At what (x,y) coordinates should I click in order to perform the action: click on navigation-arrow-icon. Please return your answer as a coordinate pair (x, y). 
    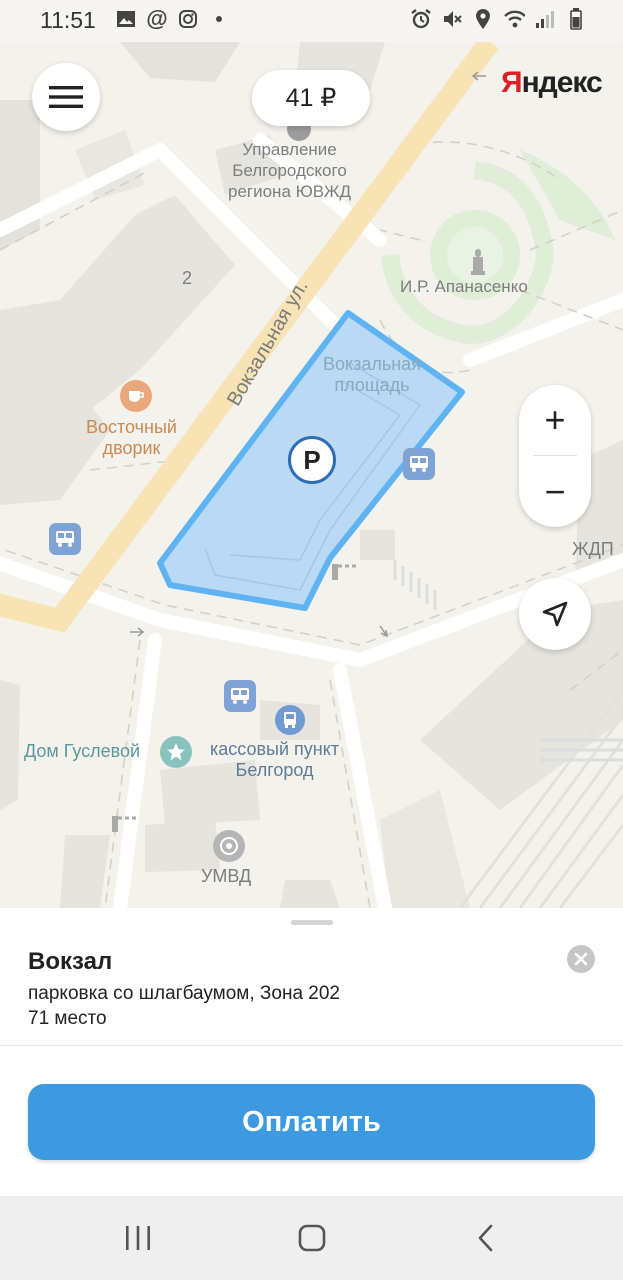
    Looking at the image, I should click on (555, 614).